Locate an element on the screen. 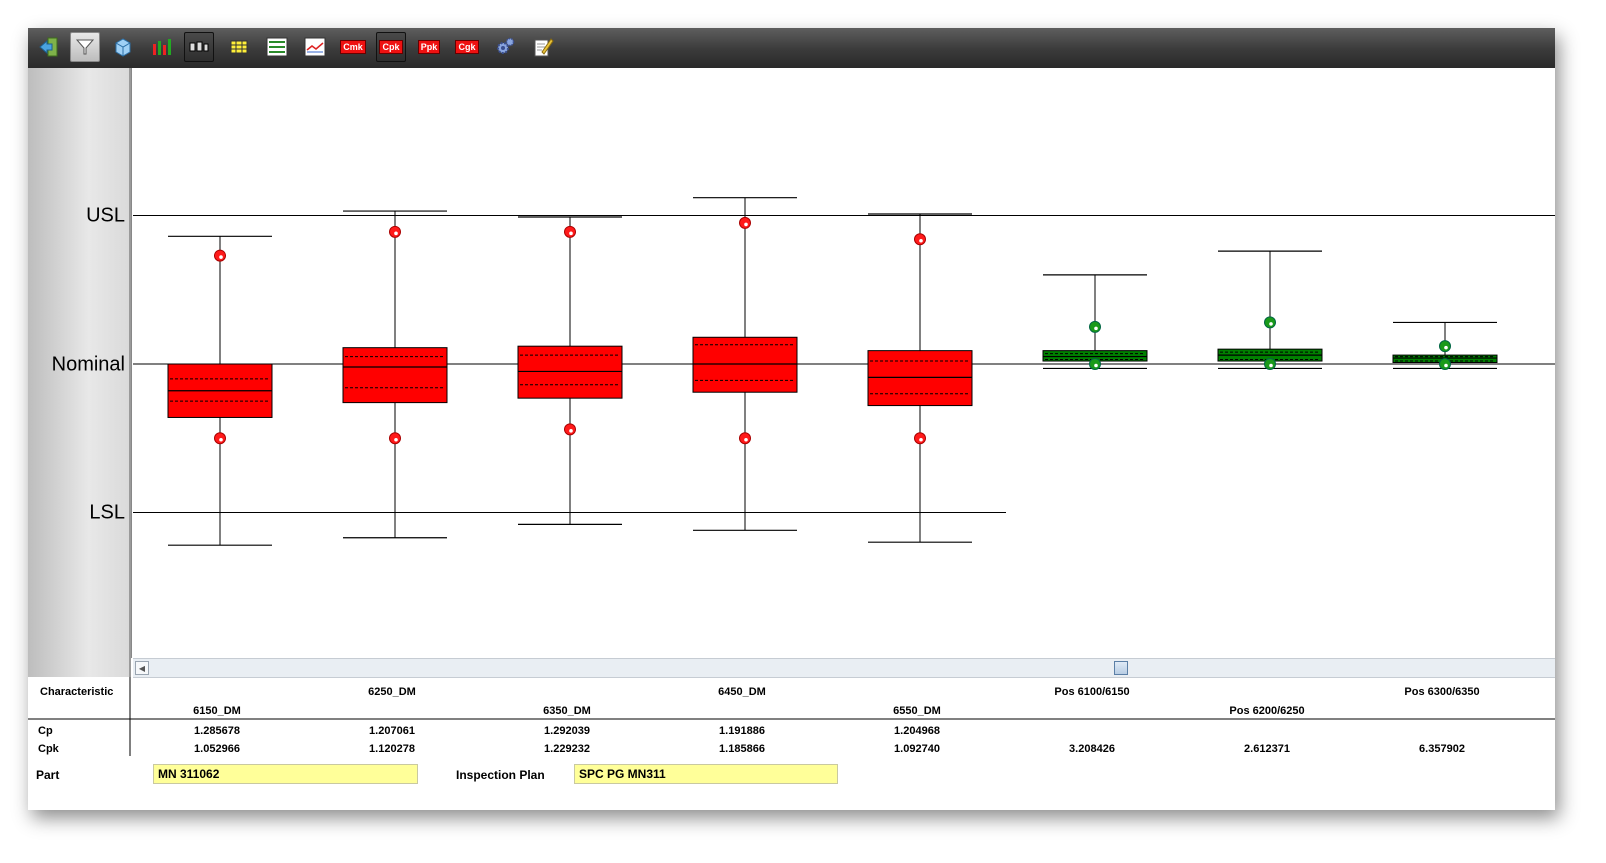 This screenshot has height=863, width=1606. toolbar: Cmk Cpk Ppk Cgk is located at coordinates (791, 48).